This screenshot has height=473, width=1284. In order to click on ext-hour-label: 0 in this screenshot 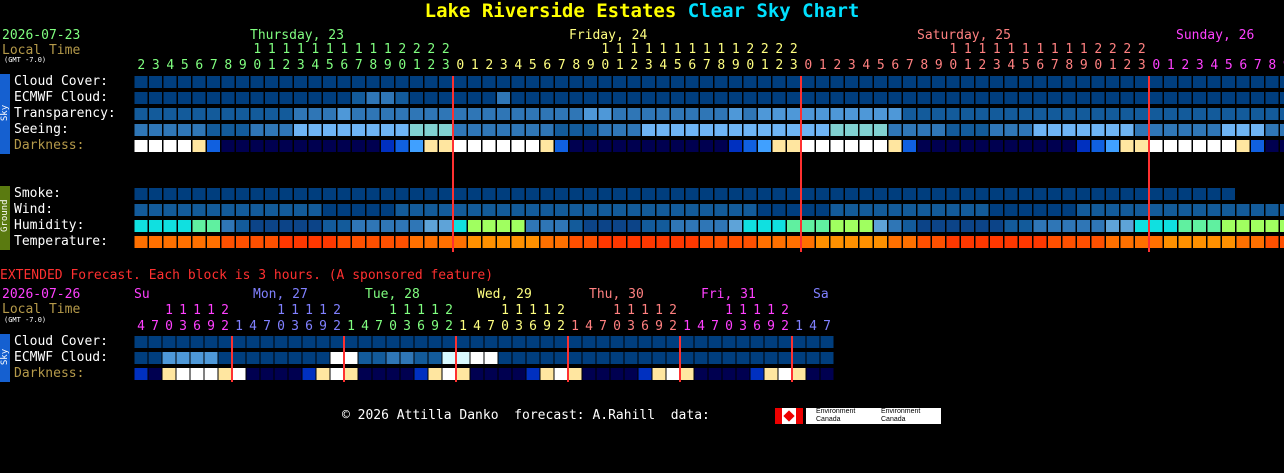, I will do `click(169, 326)`.